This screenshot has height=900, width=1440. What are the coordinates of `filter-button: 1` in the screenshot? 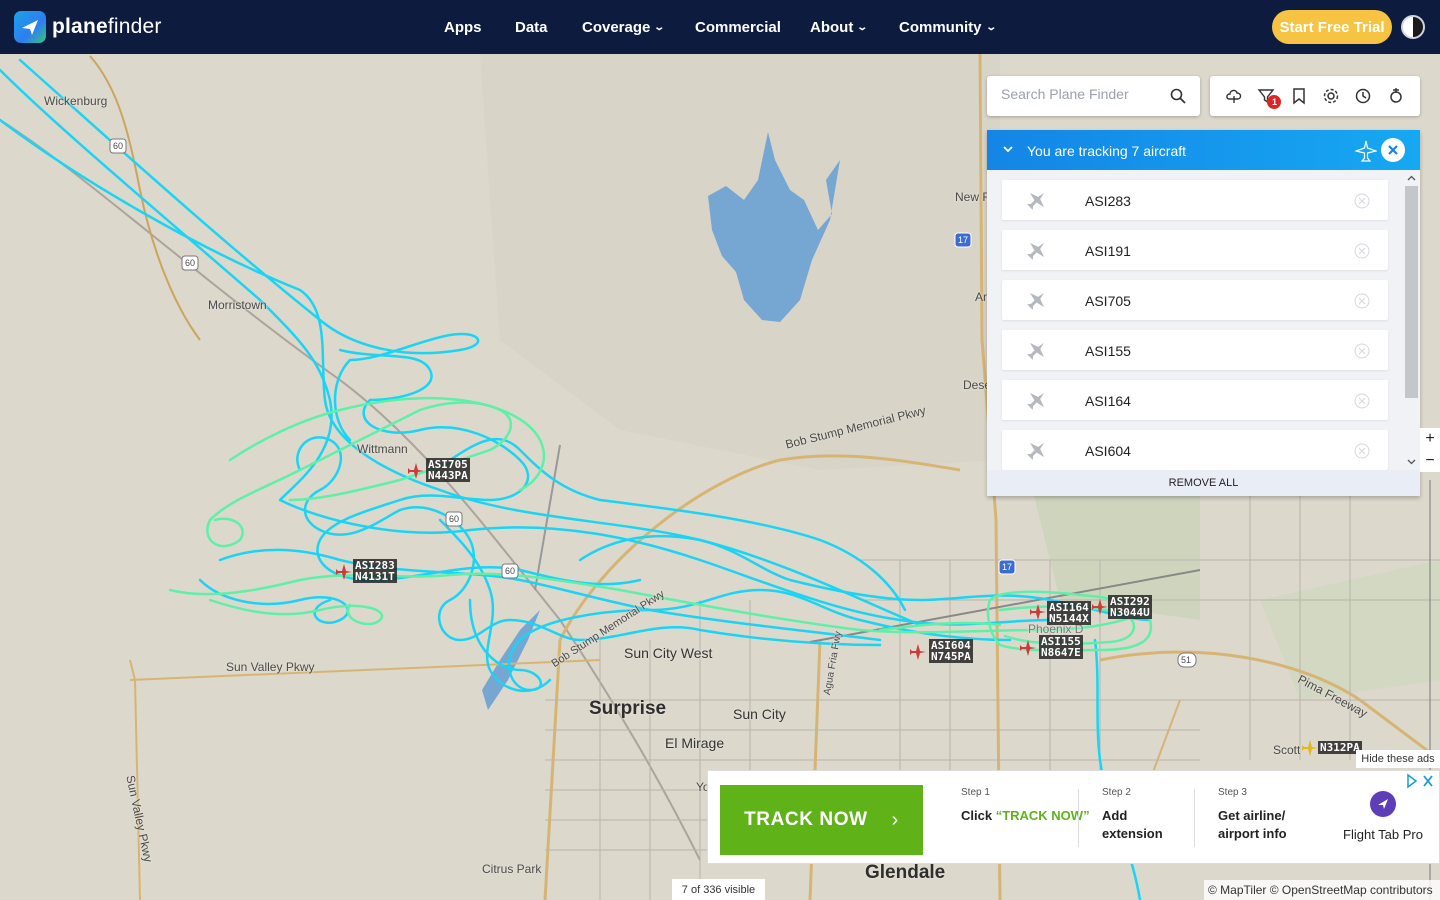 It's located at (1269, 98).